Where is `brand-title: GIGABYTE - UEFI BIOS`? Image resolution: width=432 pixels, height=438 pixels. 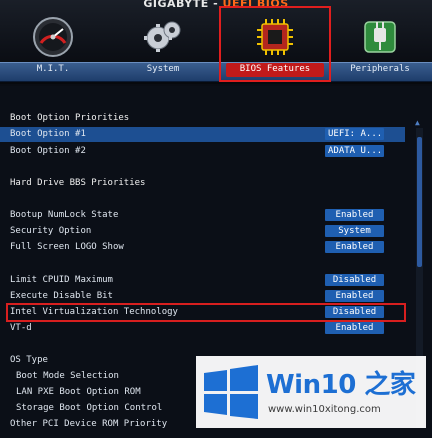 brand-title: GIGABYTE - UEFI BIOS is located at coordinates (216, 5).